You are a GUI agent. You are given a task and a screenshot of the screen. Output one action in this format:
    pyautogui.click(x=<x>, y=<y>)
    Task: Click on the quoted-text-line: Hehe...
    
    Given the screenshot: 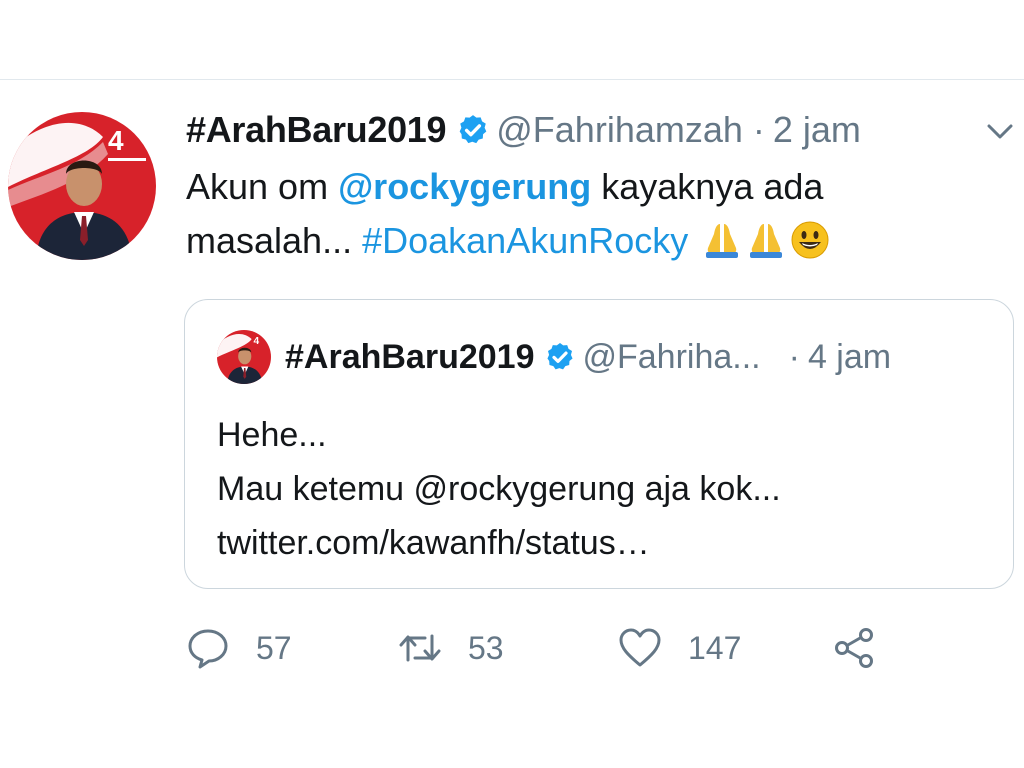 What is the action you would take?
    pyautogui.click(x=272, y=435)
    